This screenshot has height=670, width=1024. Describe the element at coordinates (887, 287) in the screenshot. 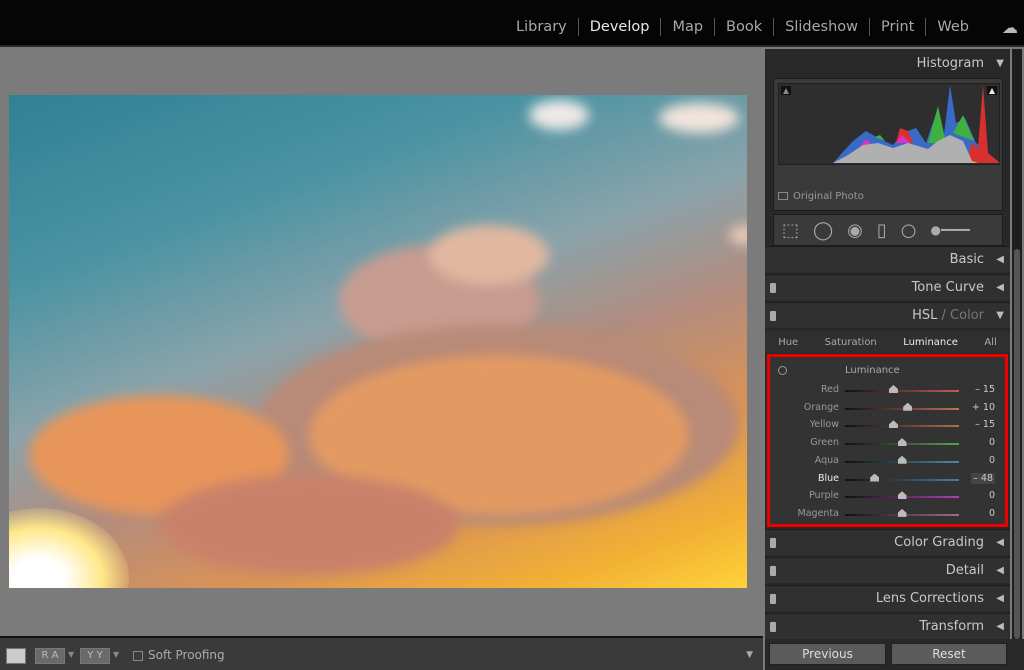

I see `panel-tone-curve: Tone Curve ◀` at that location.